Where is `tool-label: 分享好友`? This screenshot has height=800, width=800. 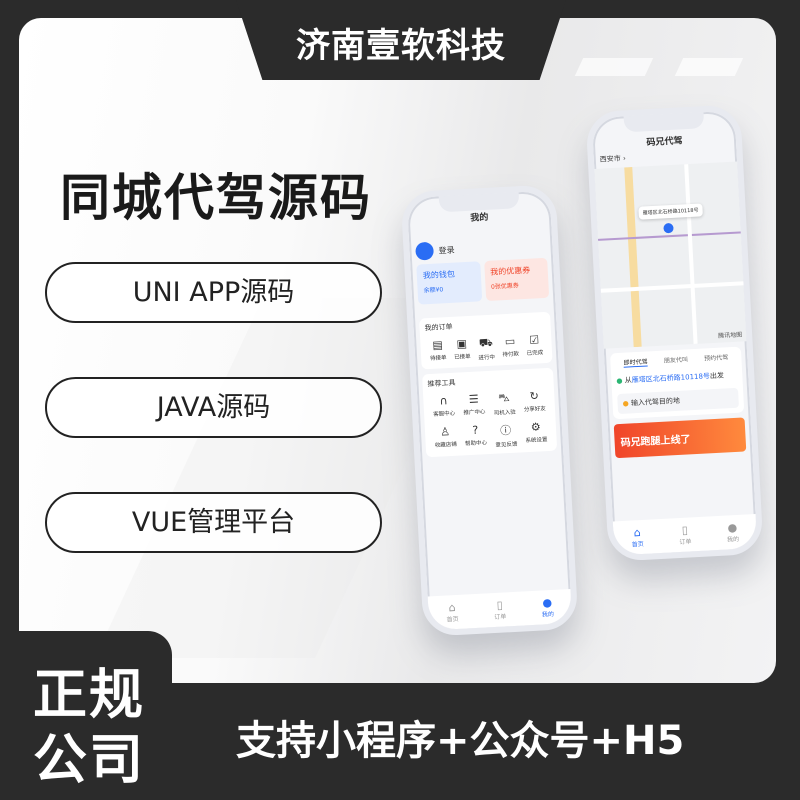
tool-label: 分享好友 is located at coordinates (535, 410).